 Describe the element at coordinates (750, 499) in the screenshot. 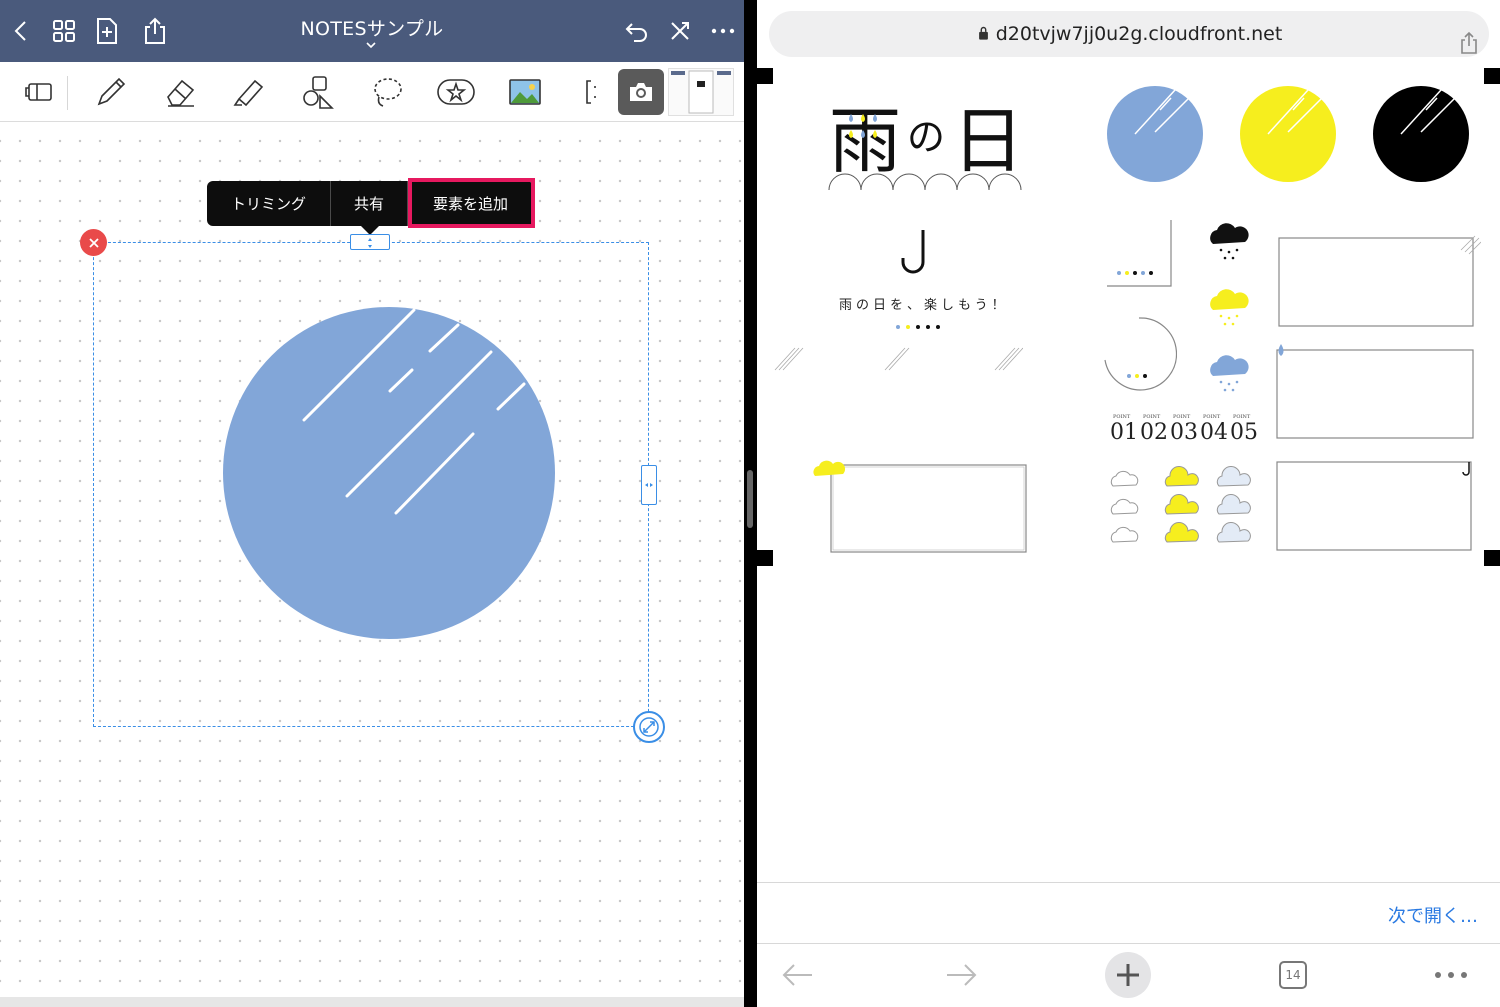

I see `split-view-grip` at that location.